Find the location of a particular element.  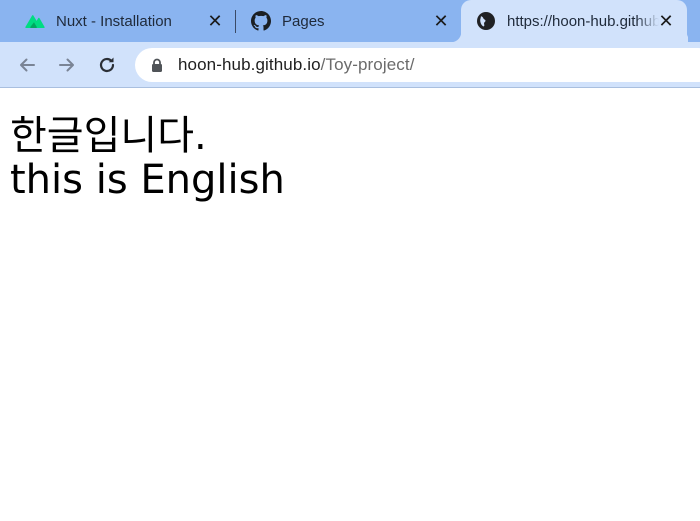

arrow-right-icon is located at coordinates (66, 65).